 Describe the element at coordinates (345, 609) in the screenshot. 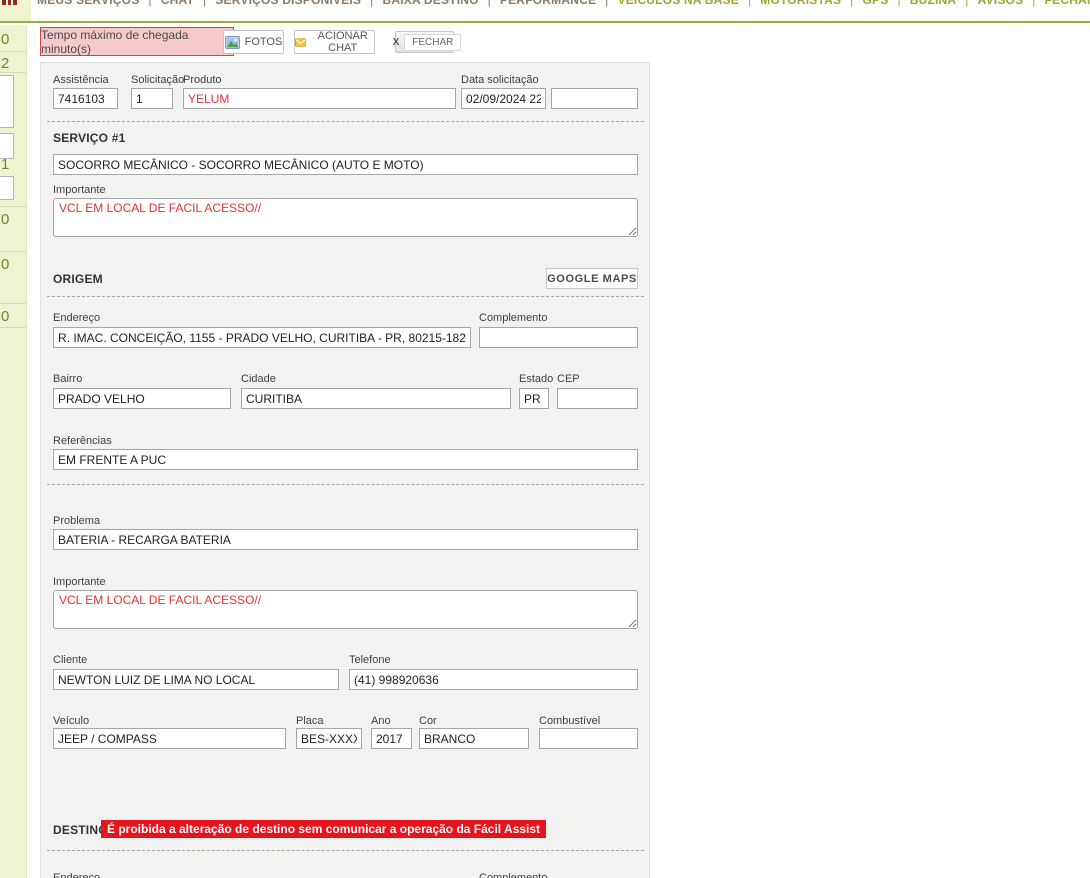

I see `importante-origem-textarea` at that location.